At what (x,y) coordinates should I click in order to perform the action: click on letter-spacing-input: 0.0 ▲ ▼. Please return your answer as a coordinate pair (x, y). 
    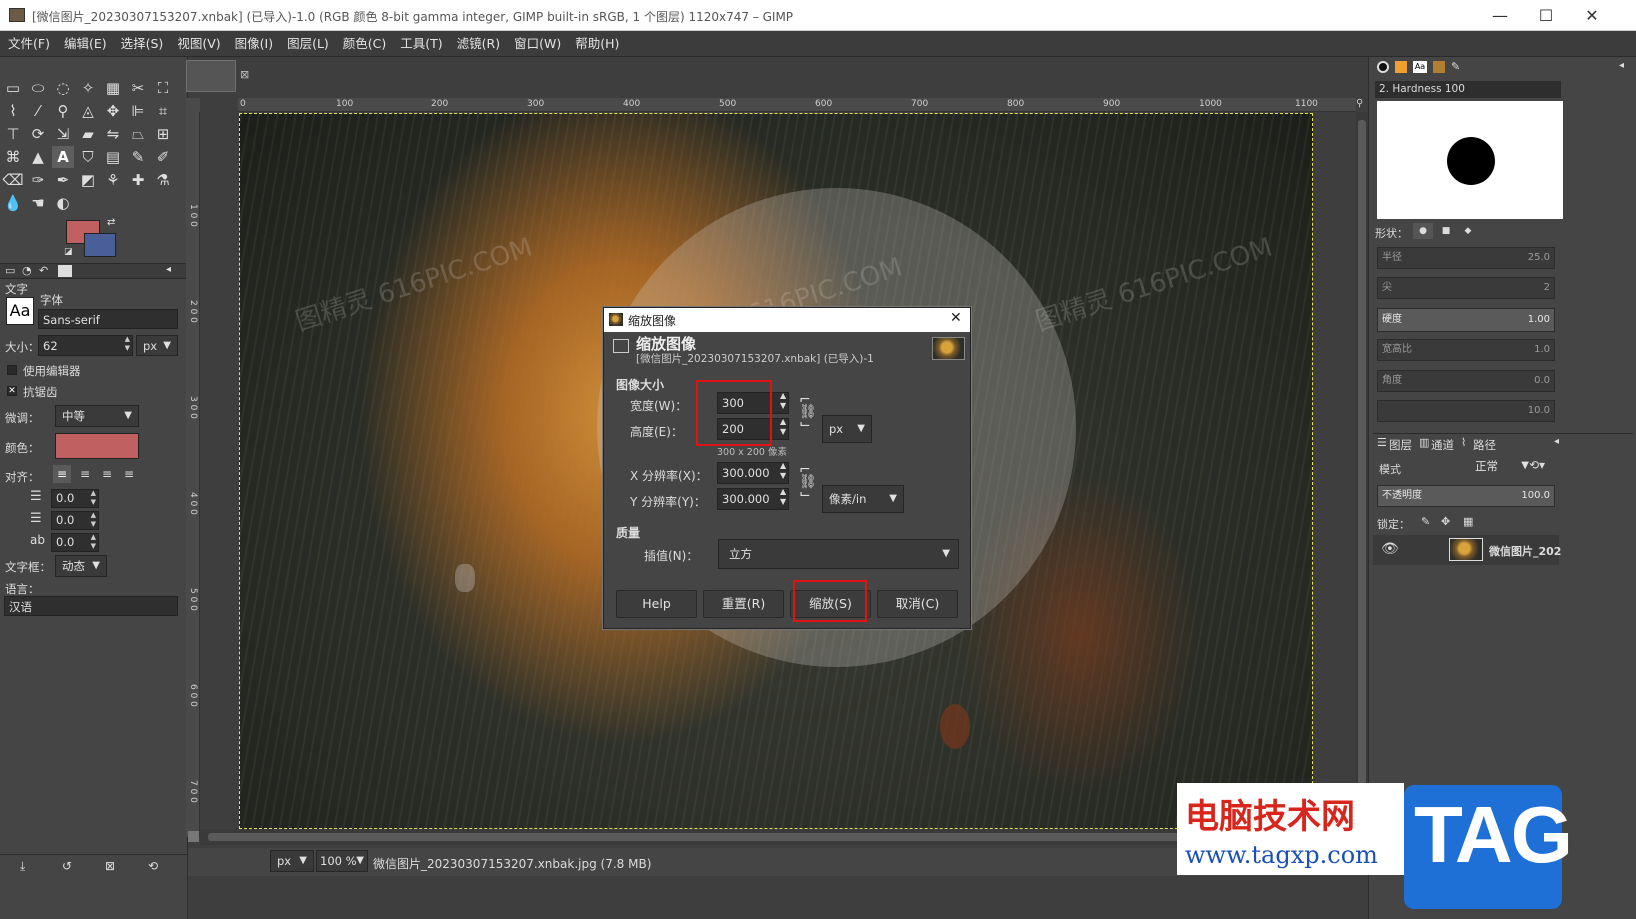
    Looking at the image, I should click on (75, 542).